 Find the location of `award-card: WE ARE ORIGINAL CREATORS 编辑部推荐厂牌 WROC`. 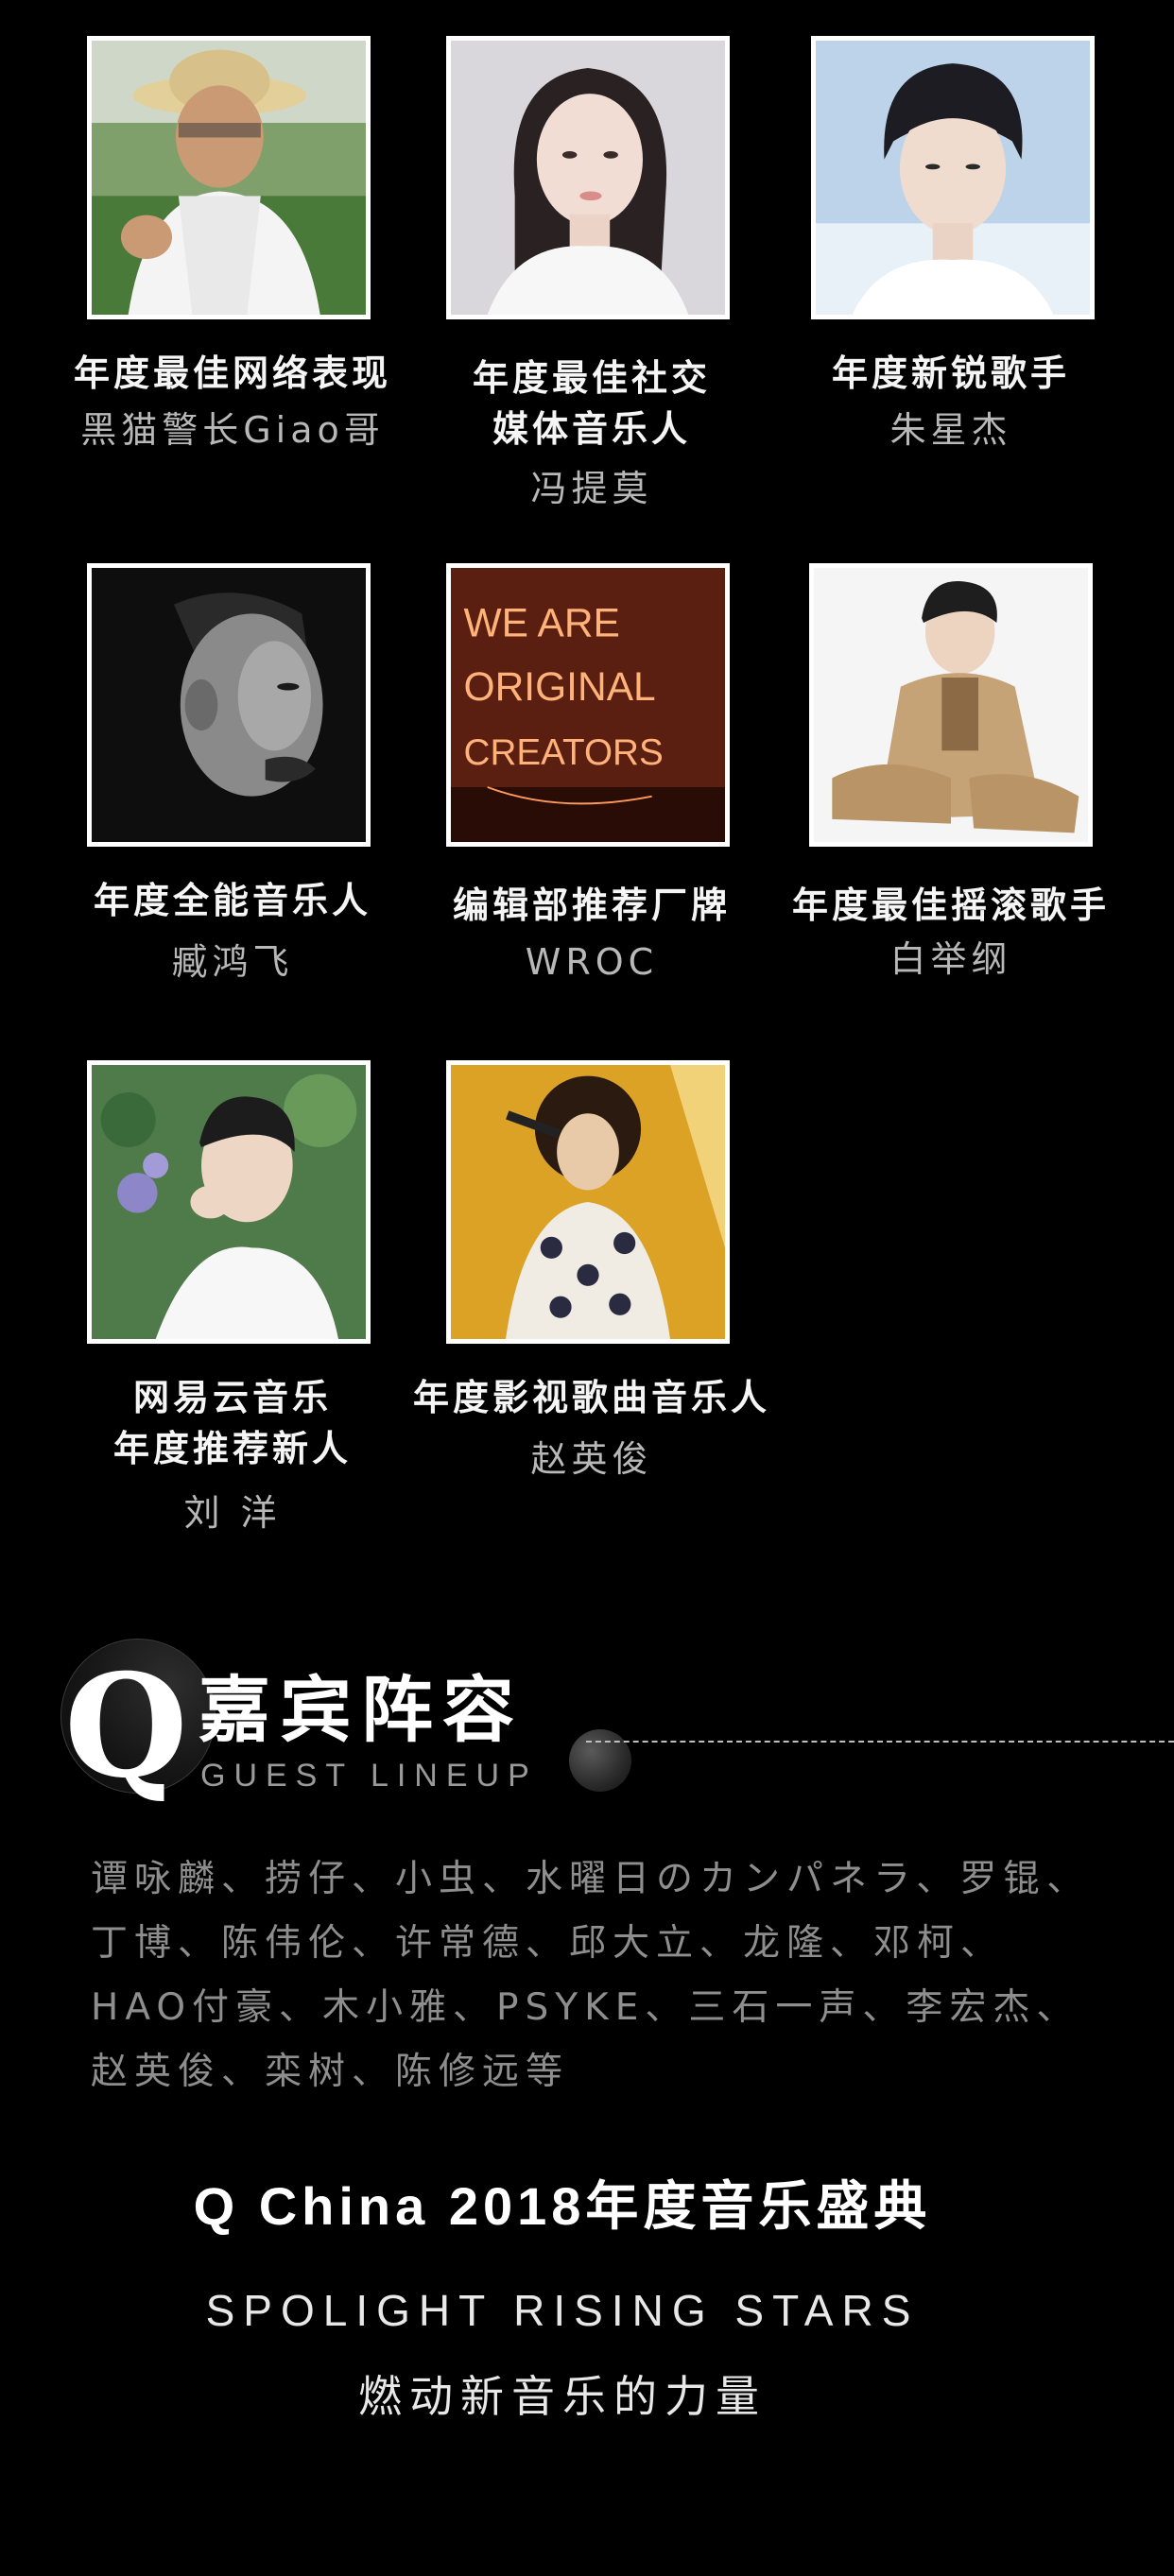

award-card: WE ARE ORIGINAL CREATORS 编辑部推荐厂牌 WROC is located at coordinates (591, 780).